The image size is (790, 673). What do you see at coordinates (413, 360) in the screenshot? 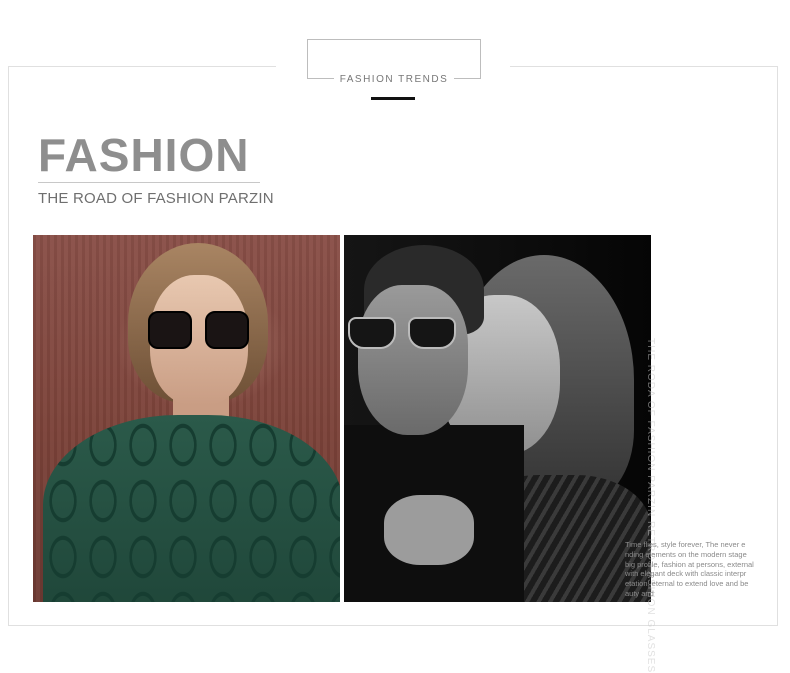
I see `man-face-shape` at bounding box center [413, 360].